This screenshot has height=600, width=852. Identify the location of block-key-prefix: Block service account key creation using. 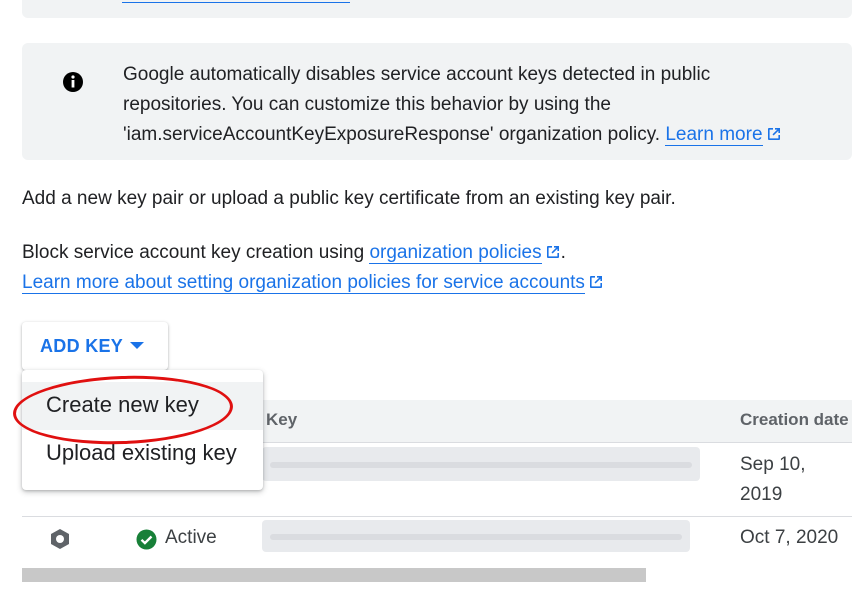
(196, 252).